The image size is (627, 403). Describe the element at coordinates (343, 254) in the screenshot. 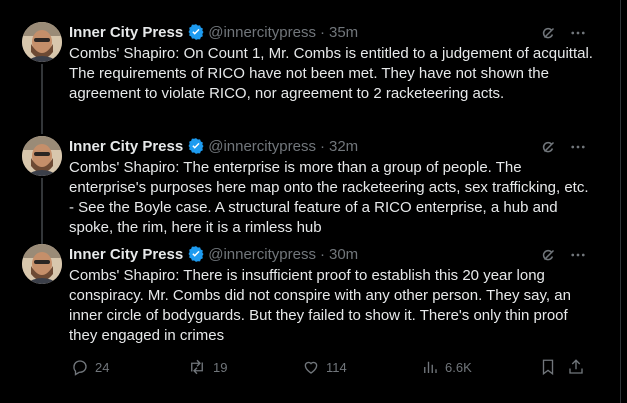

I see `tweet-time: 30m` at that location.